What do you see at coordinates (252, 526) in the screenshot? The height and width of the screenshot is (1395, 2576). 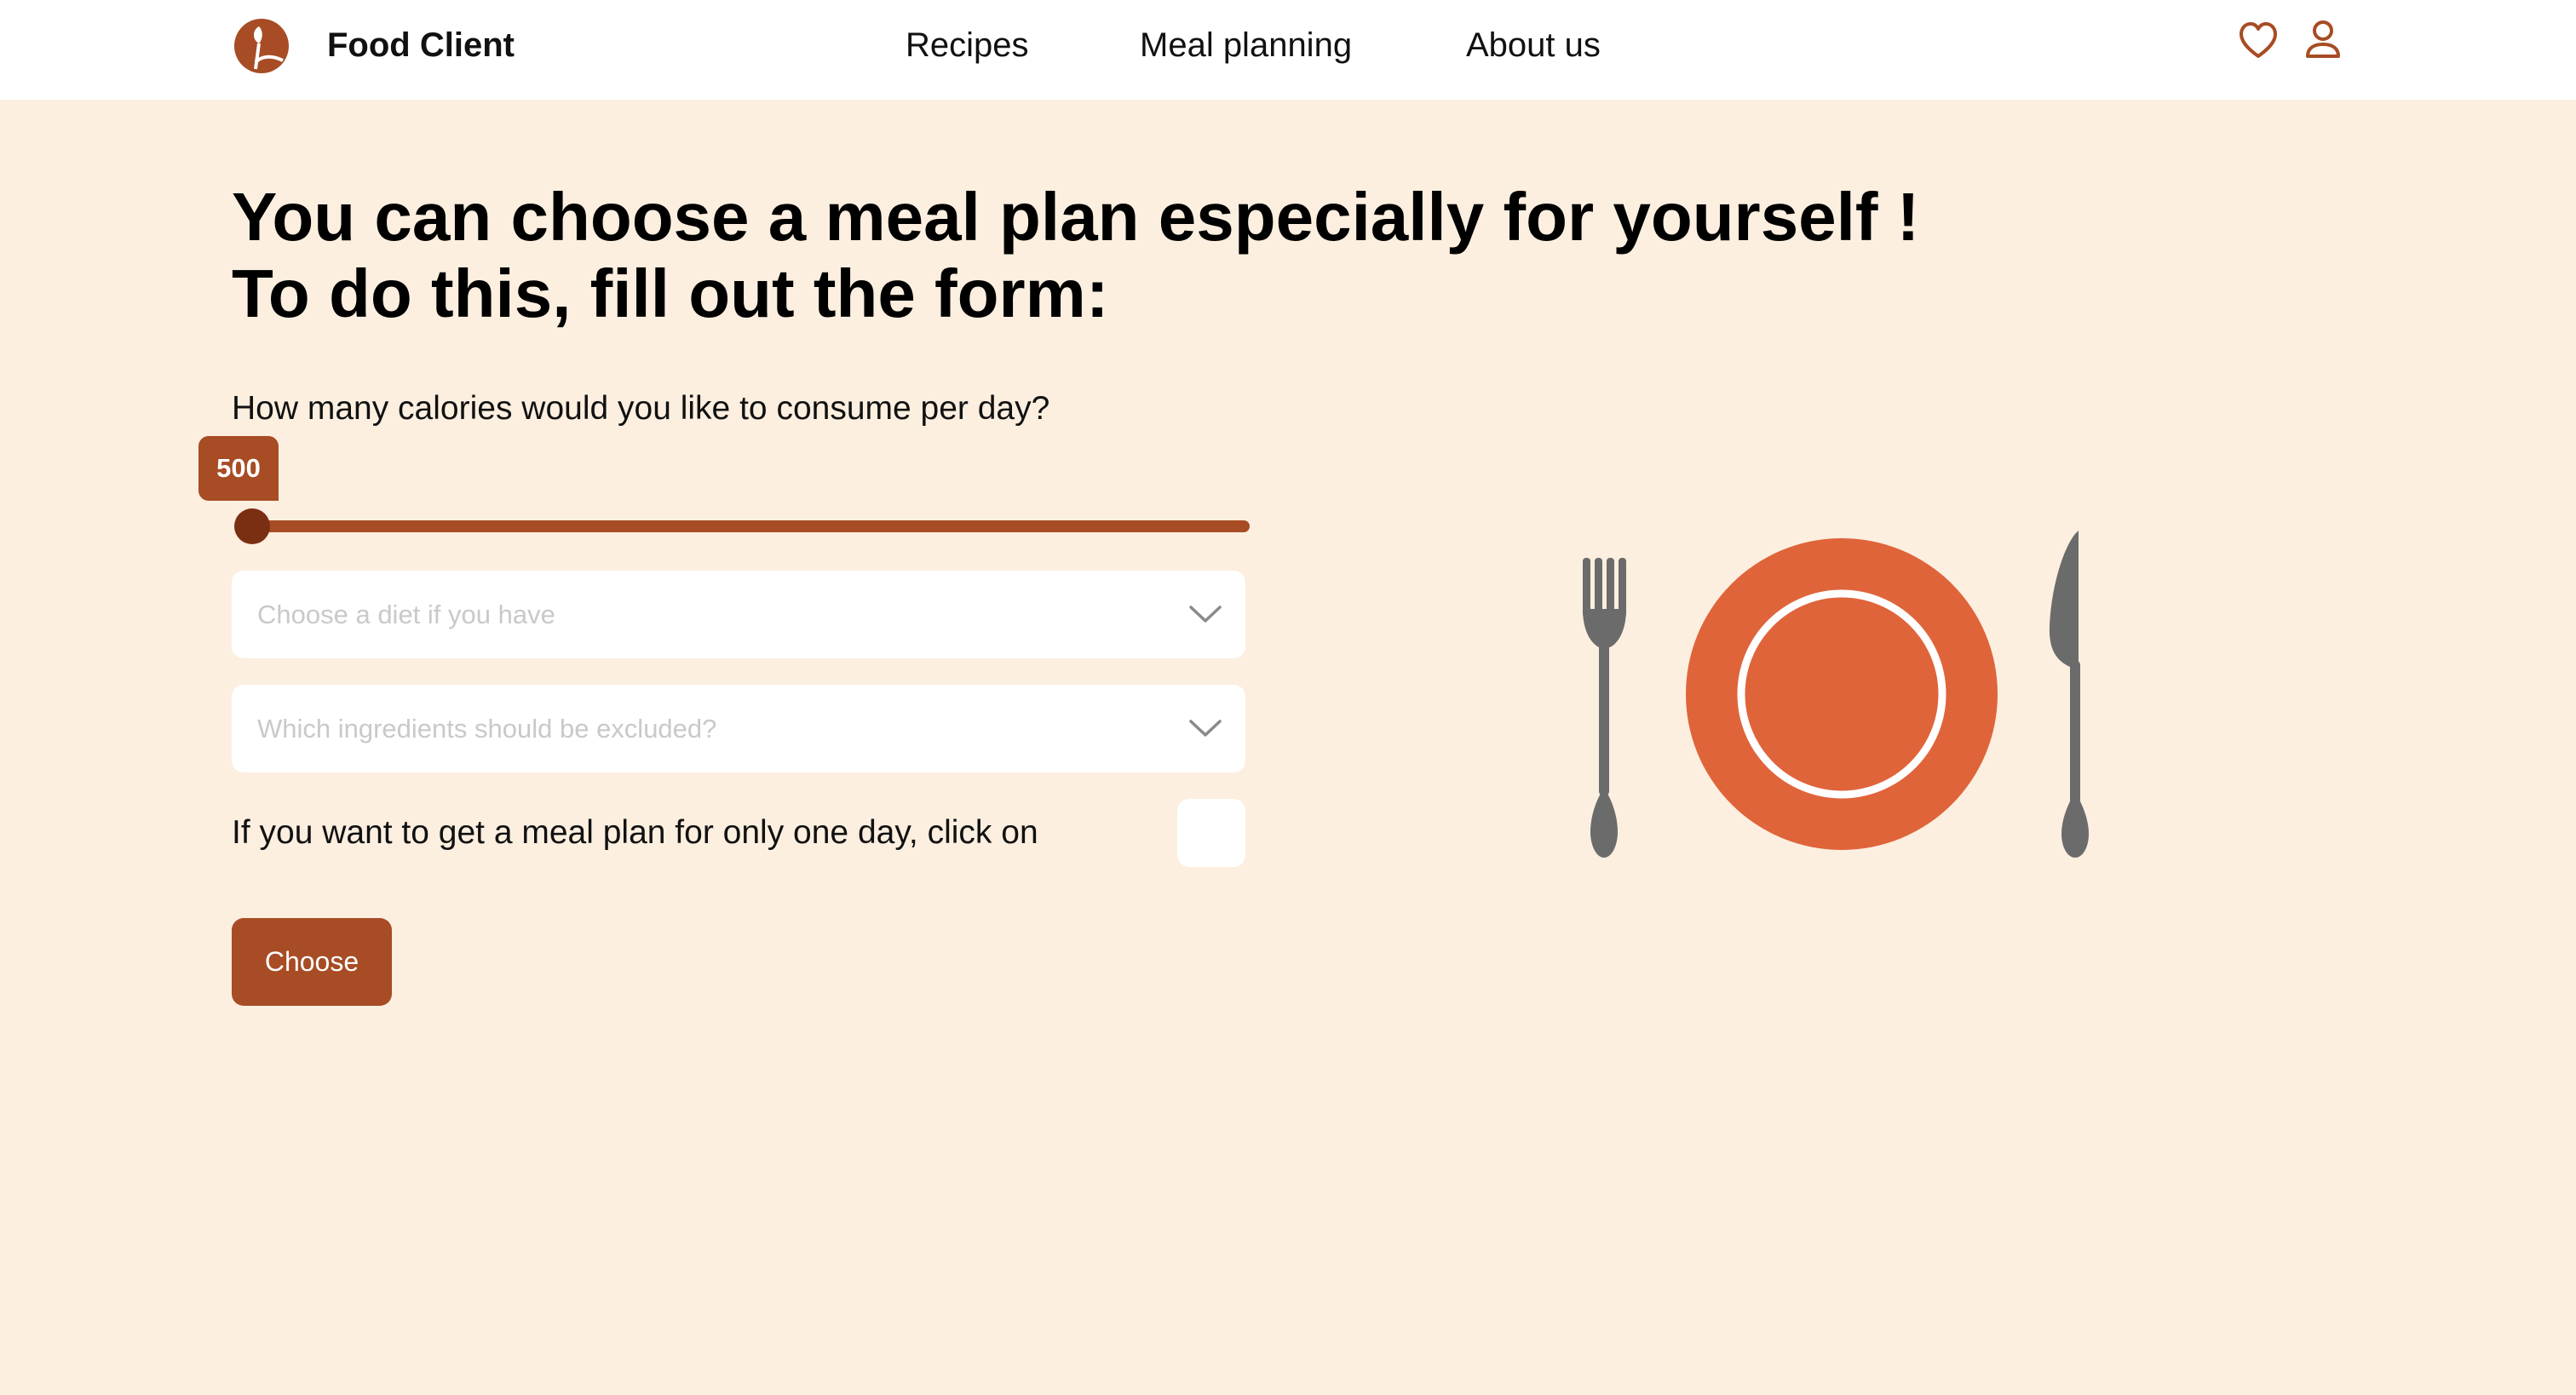 I see `calories-slider-thumb` at bounding box center [252, 526].